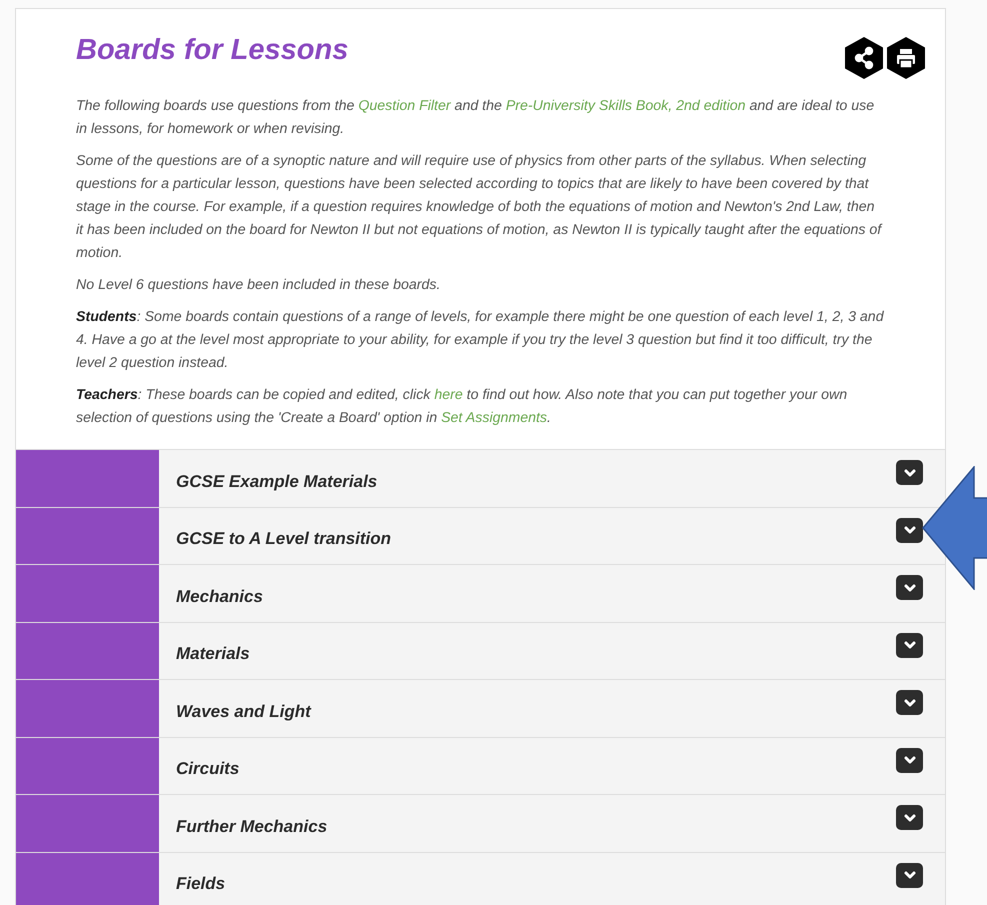  Describe the element at coordinates (480, 823) in the screenshot. I see `board-row: Further Mechanics` at that location.